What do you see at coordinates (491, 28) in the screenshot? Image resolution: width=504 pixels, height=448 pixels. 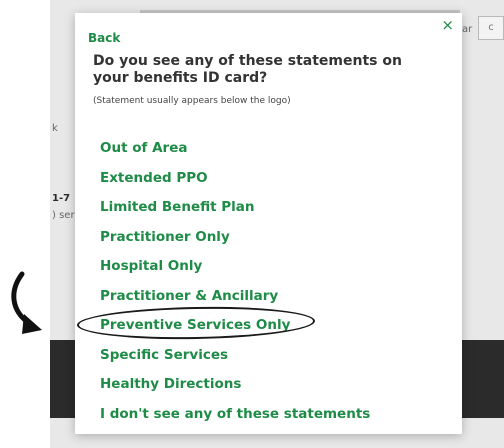 I see `background-button: c` at bounding box center [491, 28].